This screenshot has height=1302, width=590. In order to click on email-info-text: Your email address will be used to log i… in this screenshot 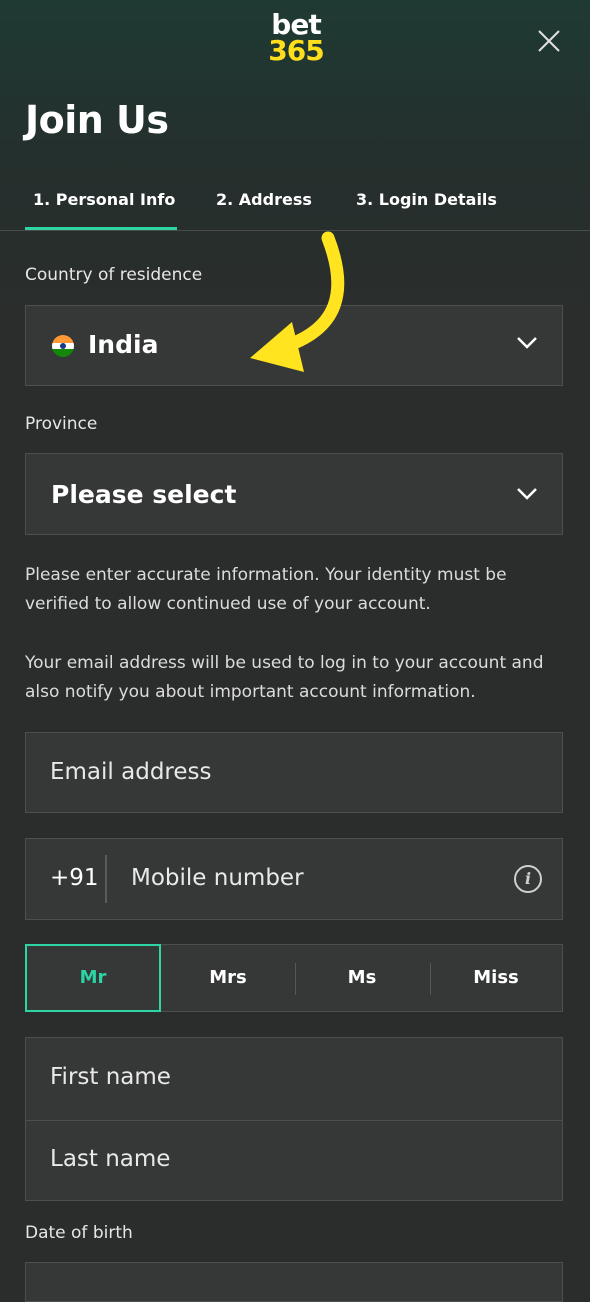, I will do `click(284, 677)`.